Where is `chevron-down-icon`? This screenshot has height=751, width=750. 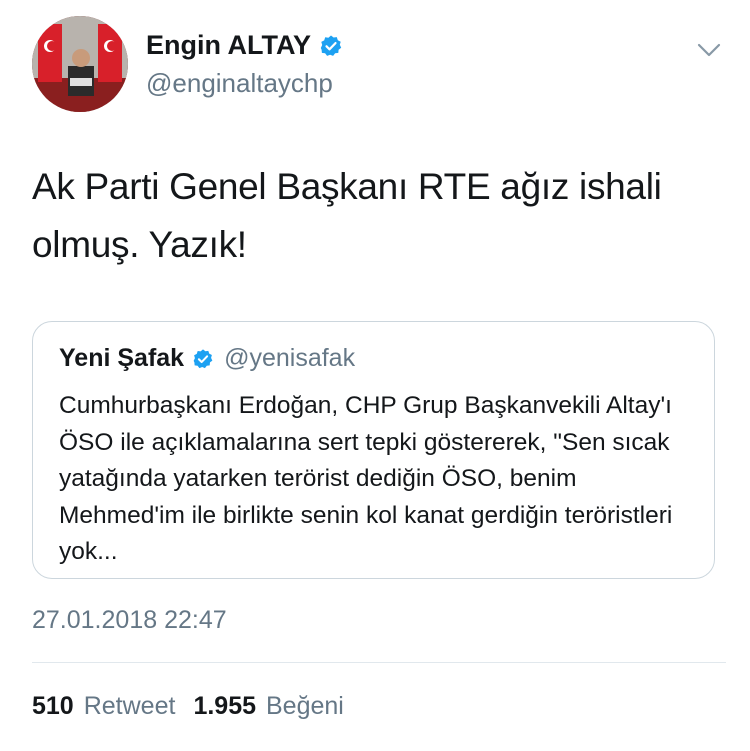
chevron-down-icon is located at coordinates (709, 50).